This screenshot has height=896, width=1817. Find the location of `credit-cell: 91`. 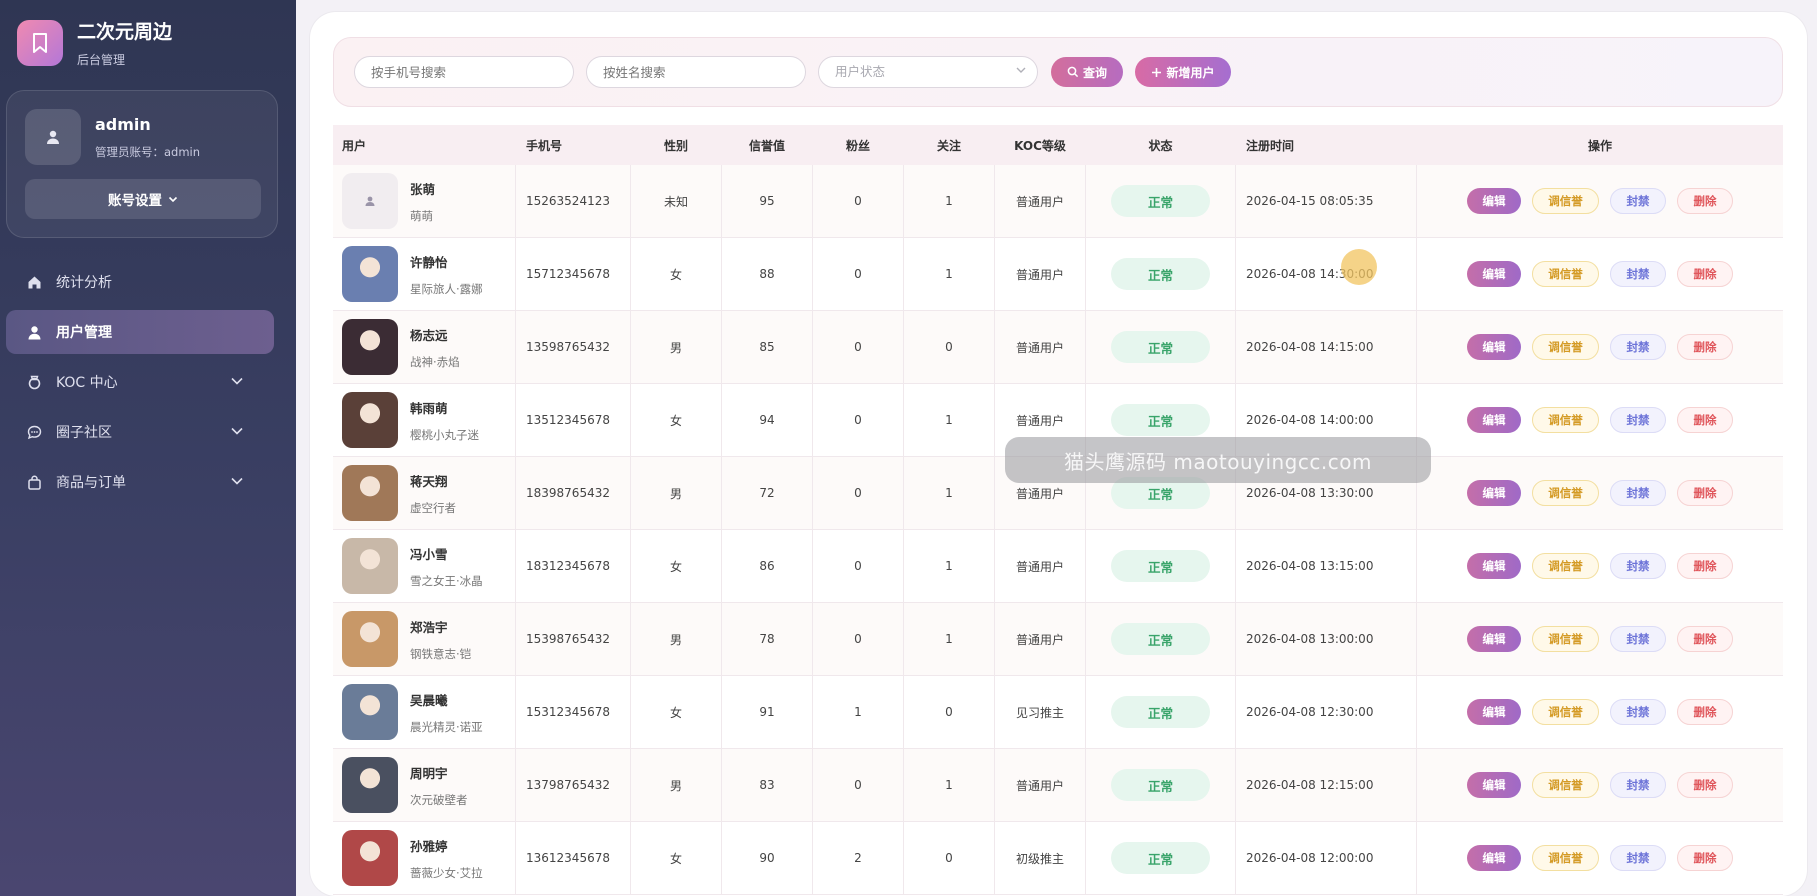

credit-cell: 91 is located at coordinates (767, 712).